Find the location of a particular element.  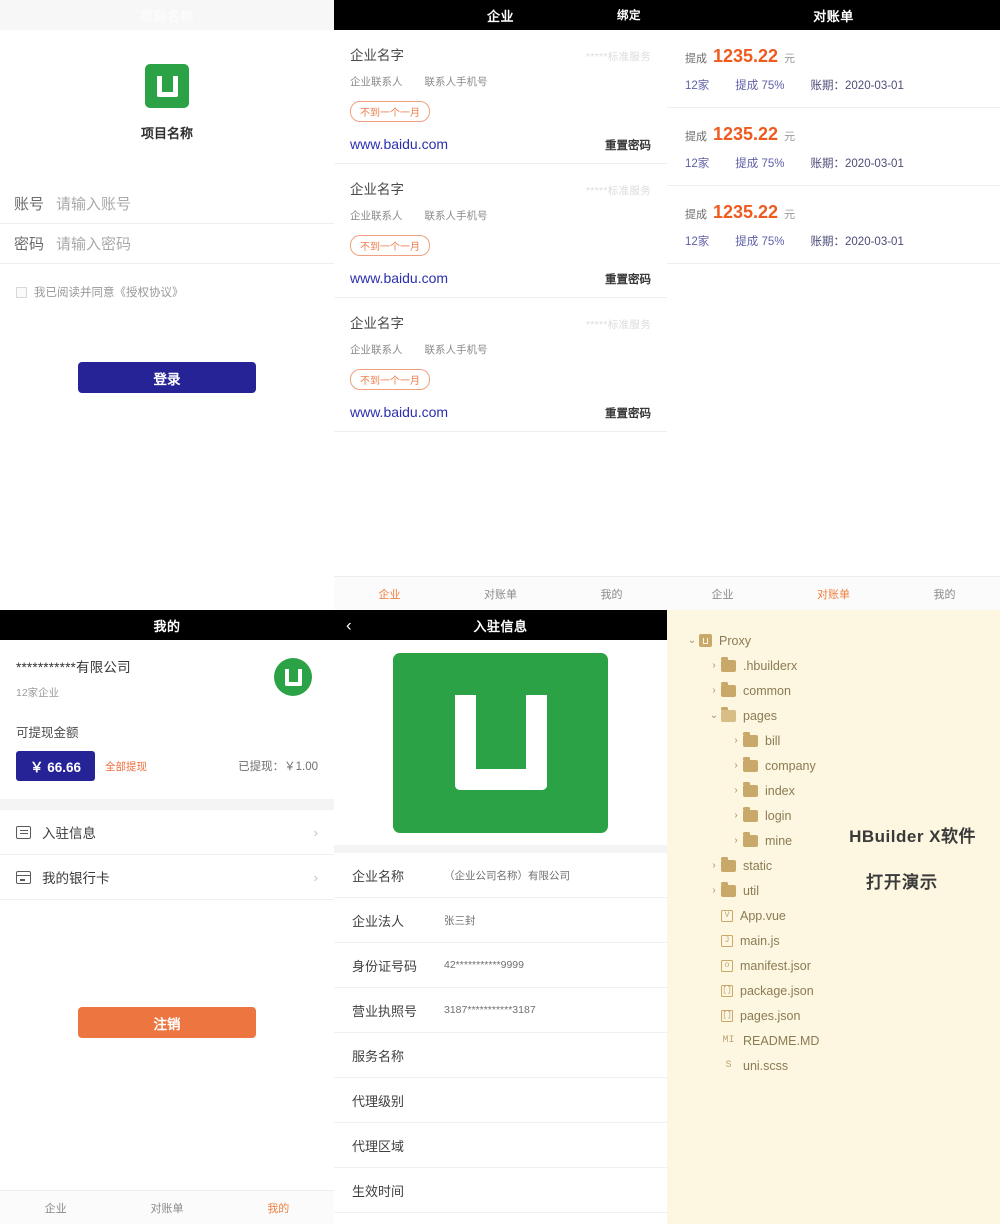

file-tree-label: login is located at coordinates (778, 815).